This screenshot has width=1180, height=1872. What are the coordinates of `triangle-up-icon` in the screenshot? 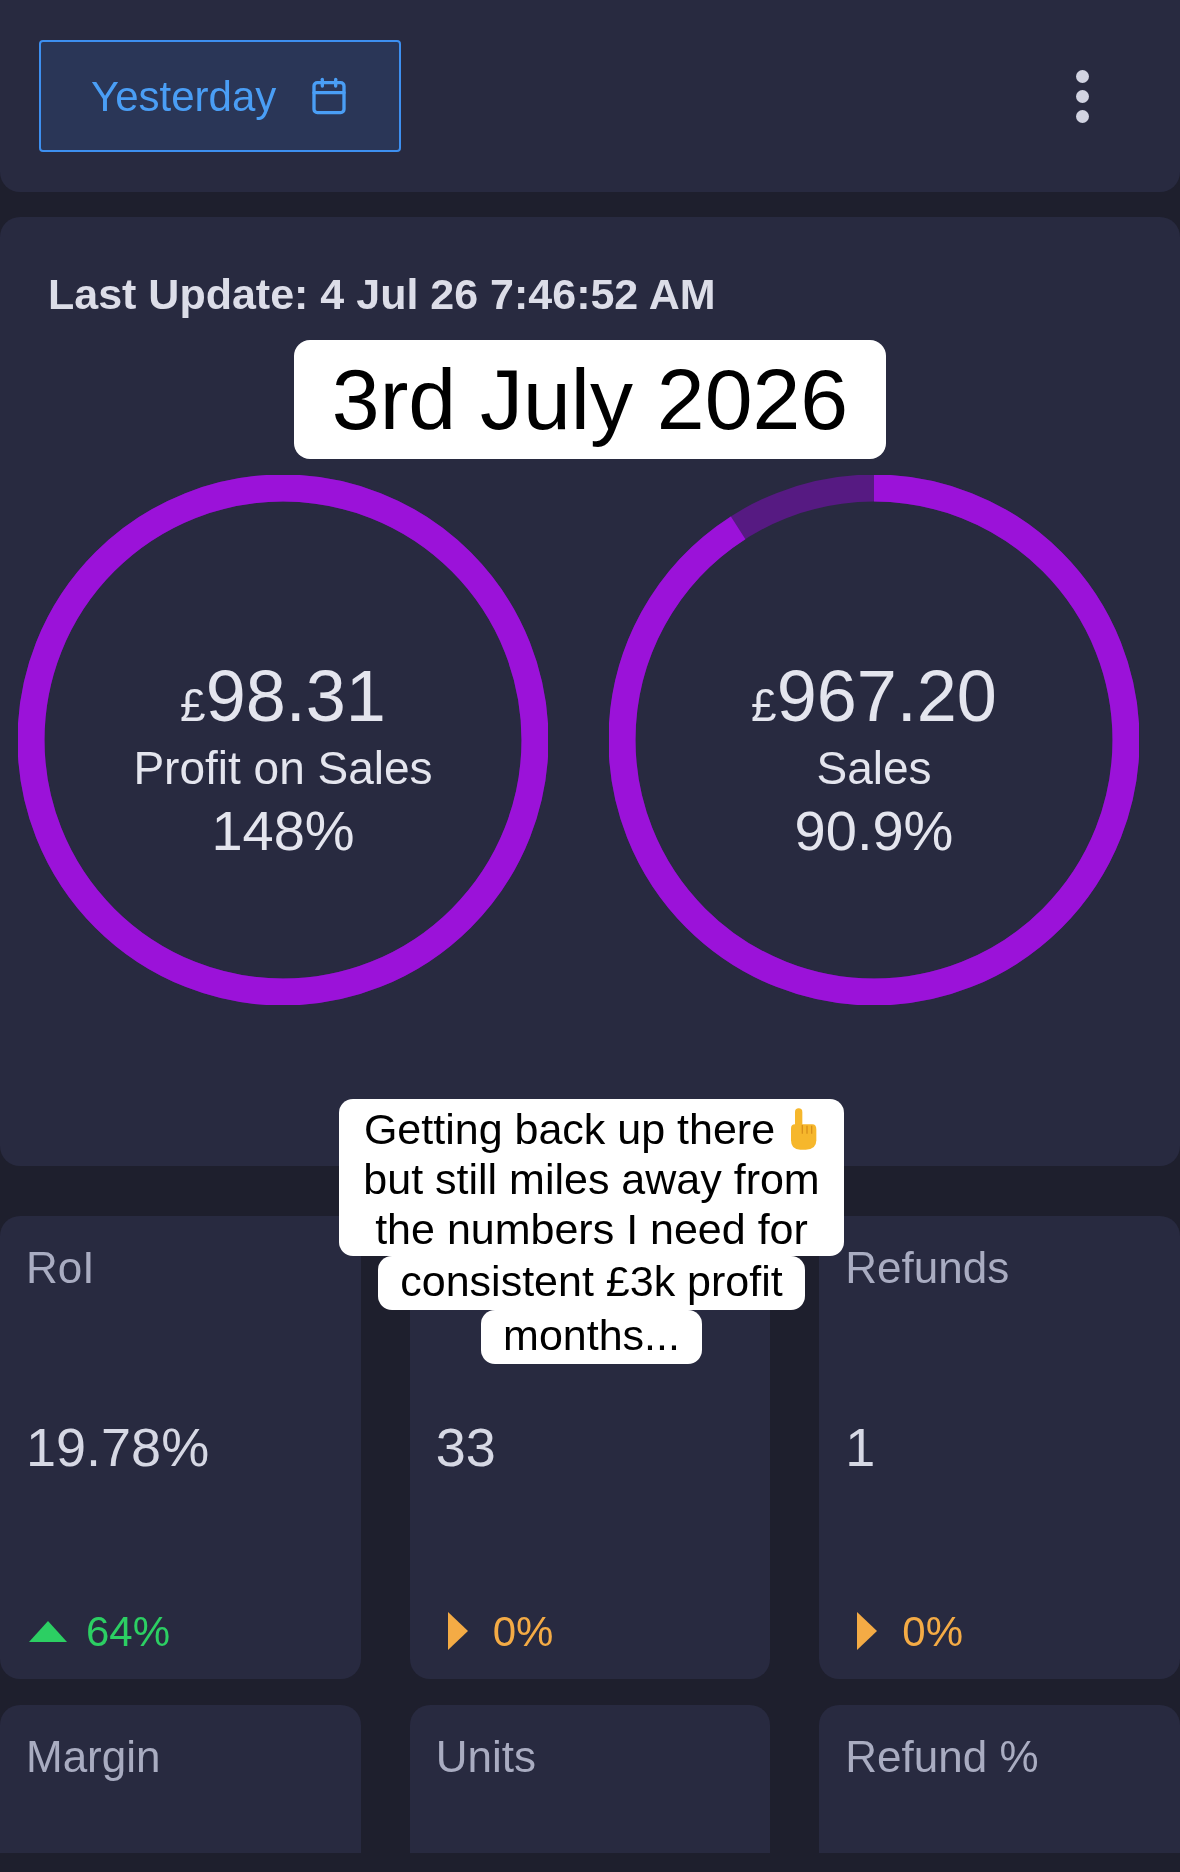 It's located at (48, 1631).